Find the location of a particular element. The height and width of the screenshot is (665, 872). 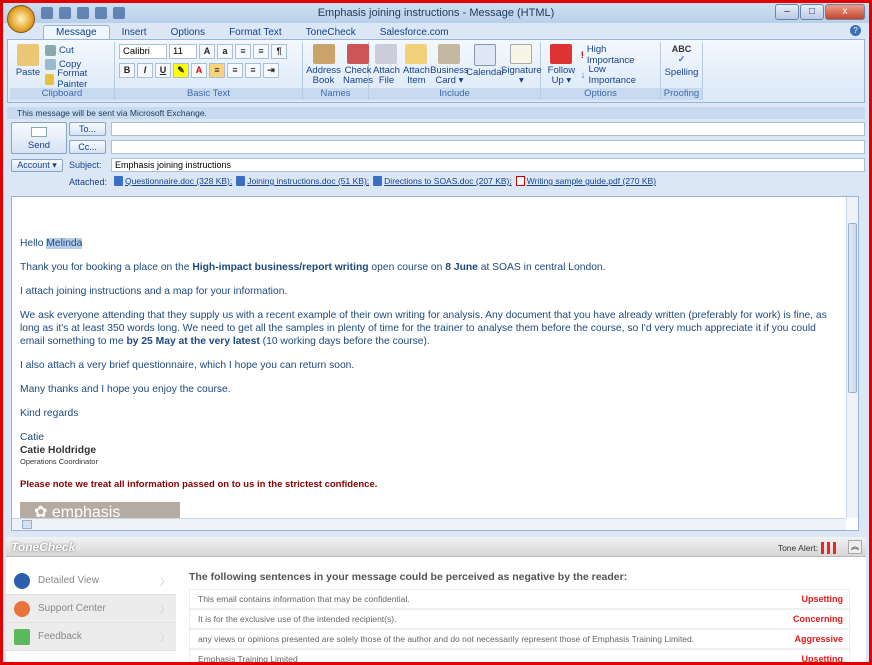

align-left-icon: ≡ is located at coordinates (217, 70).